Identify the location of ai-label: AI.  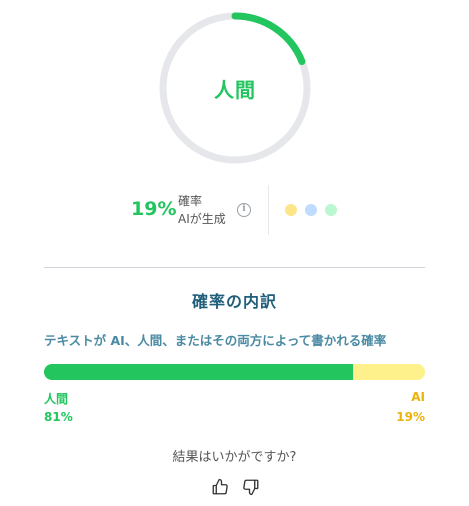
(418, 397).